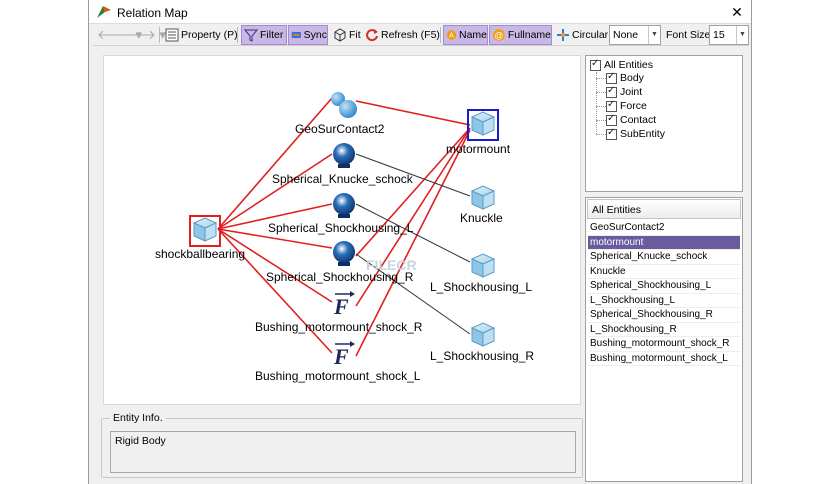 The image size is (836, 484). Describe the element at coordinates (410, 35) in the screenshot. I see `refresh-label: Refresh (F5)` at that location.